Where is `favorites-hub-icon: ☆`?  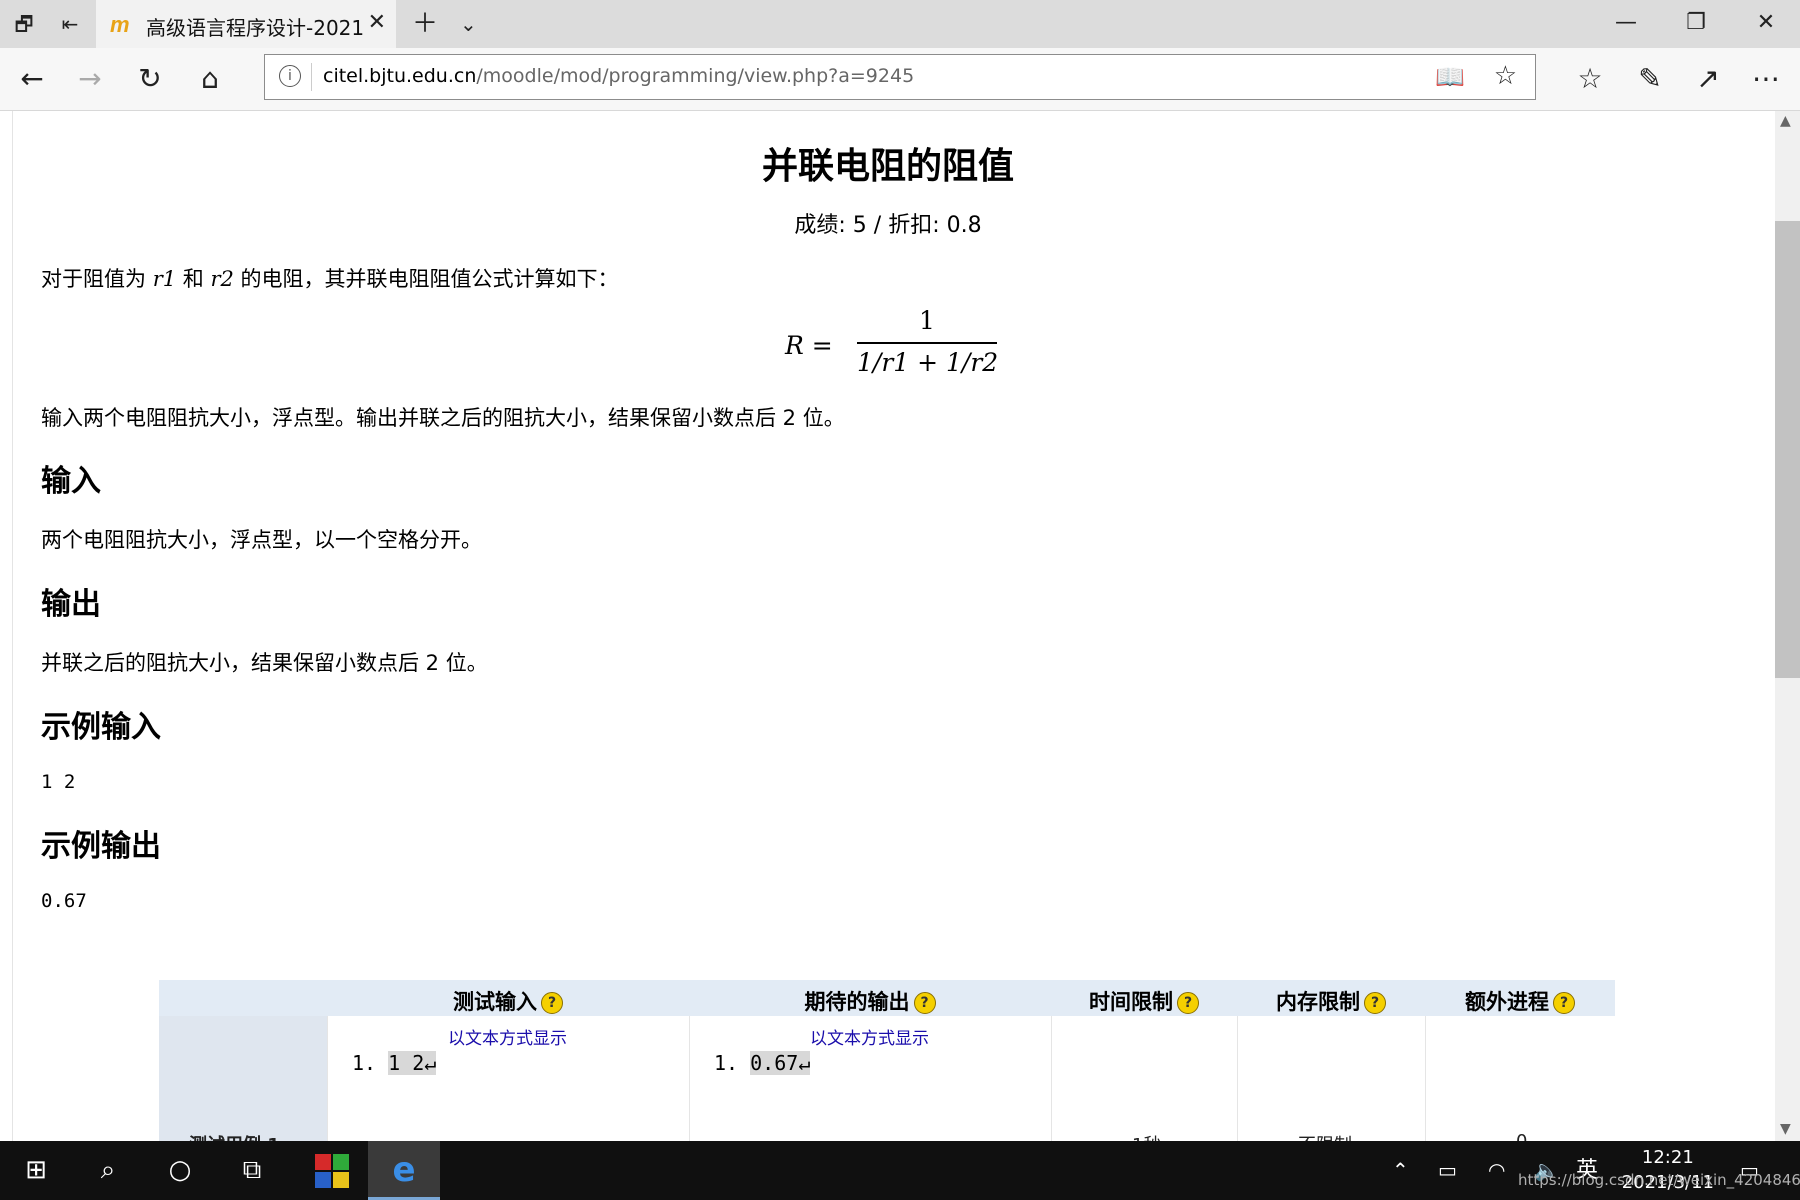 favorites-hub-icon: ☆ is located at coordinates (1590, 79).